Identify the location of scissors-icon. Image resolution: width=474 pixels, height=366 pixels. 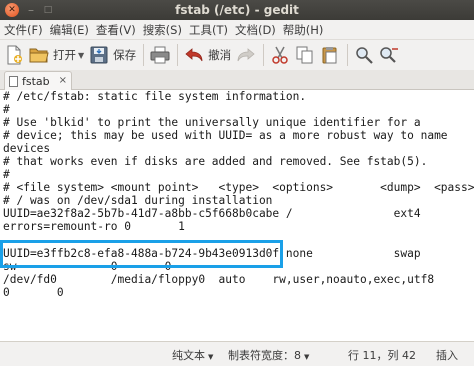
(280, 55).